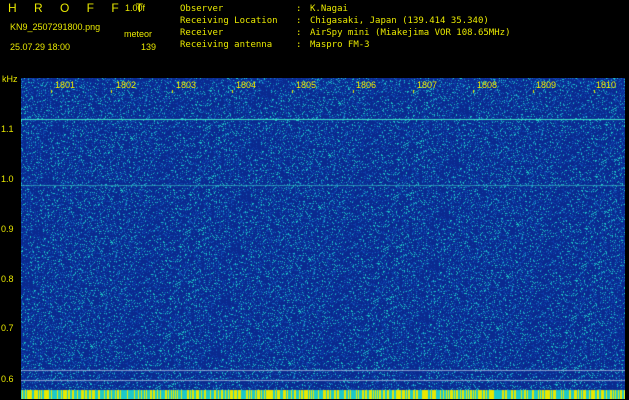 Image resolution: width=629 pixels, height=400 pixels. I want to click on y-tick-label: 0.9, so click(7, 229).